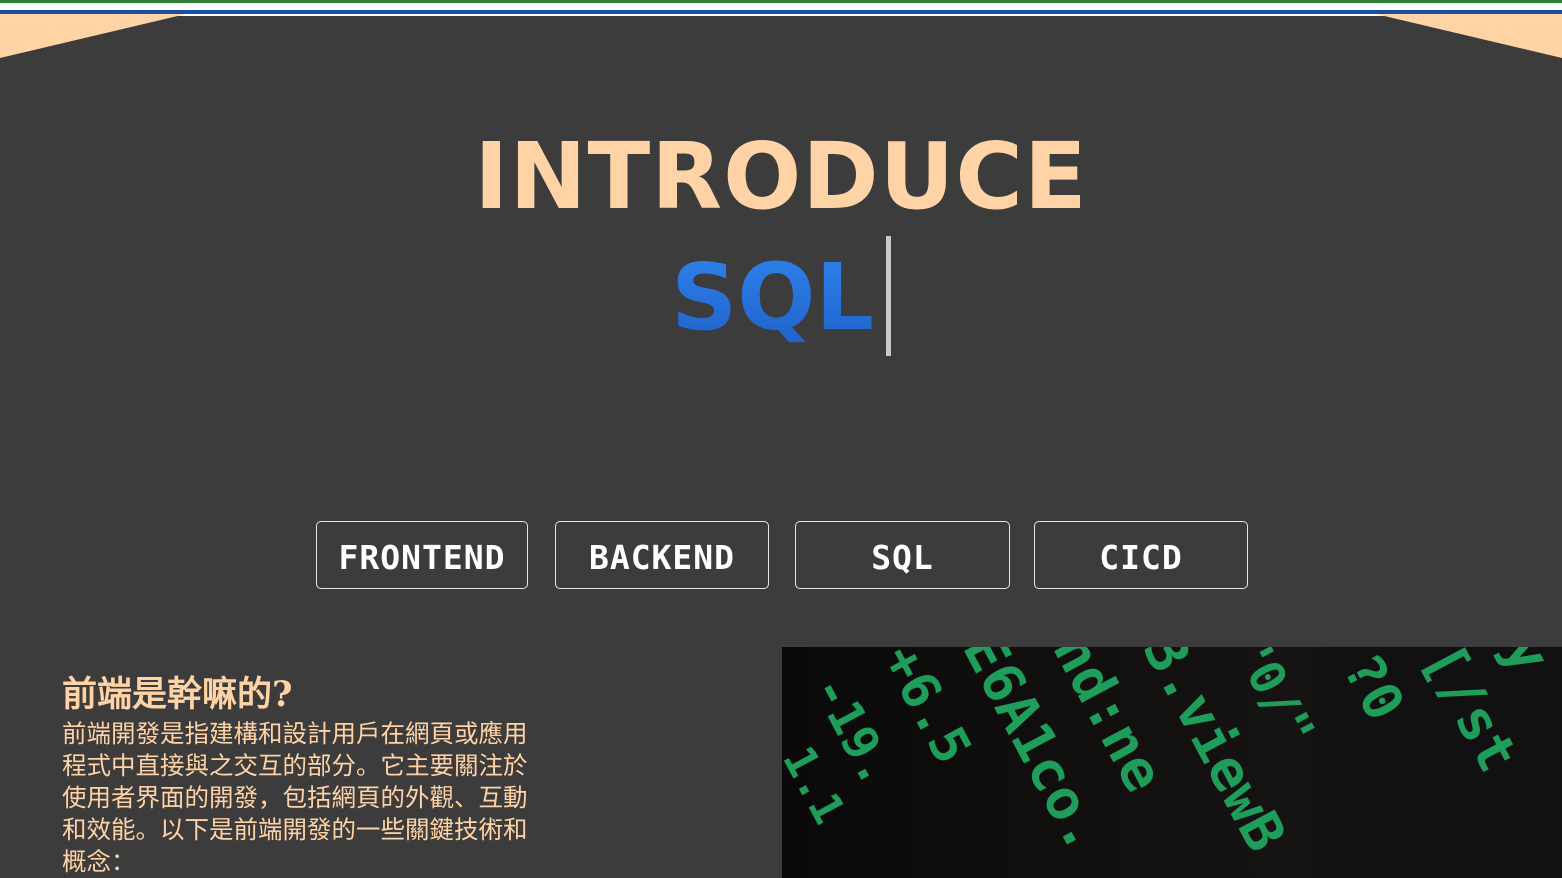  What do you see at coordinates (902, 555) in the screenshot?
I see `sql-button: SQL` at bounding box center [902, 555].